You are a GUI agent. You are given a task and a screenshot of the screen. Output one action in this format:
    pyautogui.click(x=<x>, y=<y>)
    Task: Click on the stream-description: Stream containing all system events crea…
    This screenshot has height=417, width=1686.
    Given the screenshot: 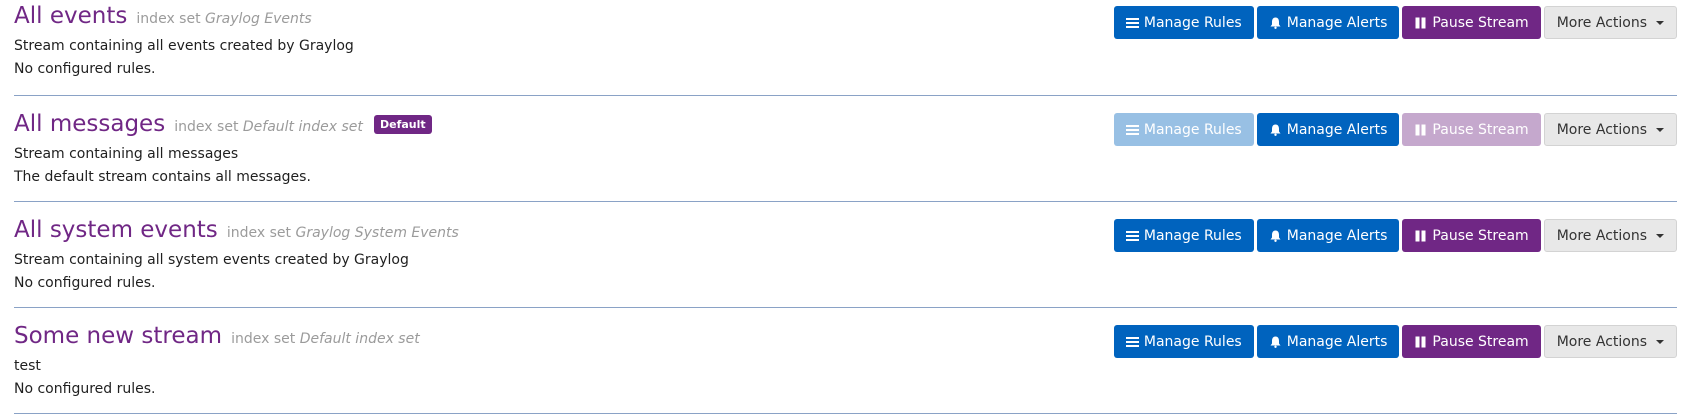 What is the action you would take?
    pyautogui.click(x=211, y=260)
    